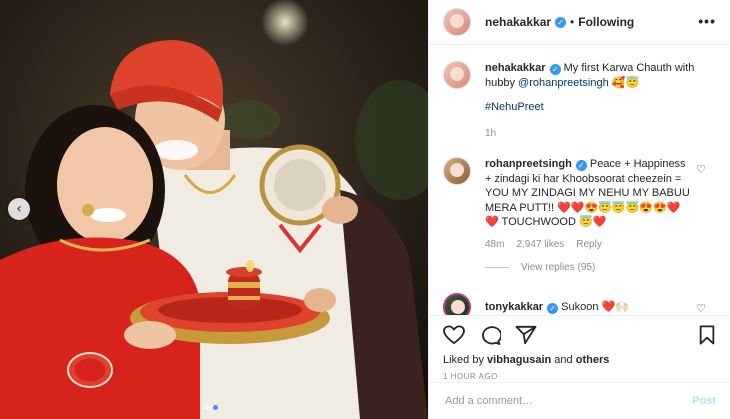  What do you see at coordinates (593, 360) in the screenshot?
I see `liked-by-others: others` at bounding box center [593, 360].